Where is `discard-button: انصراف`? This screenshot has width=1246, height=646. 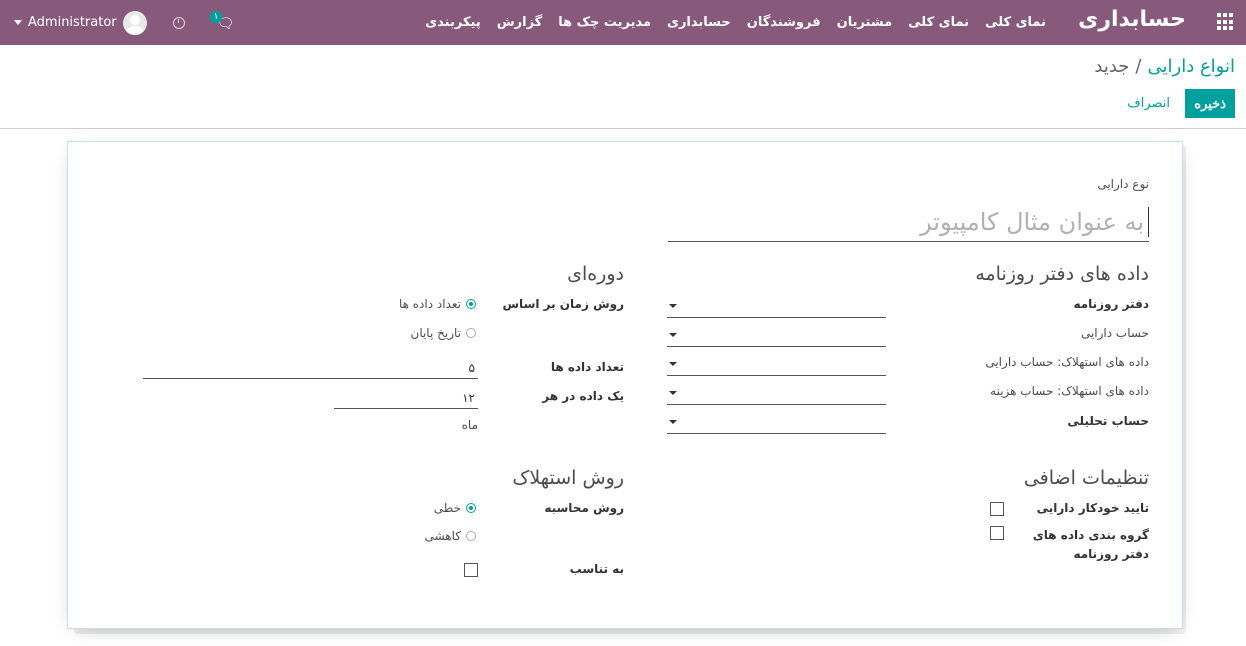 discard-button: انصراف is located at coordinates (1148, 103).